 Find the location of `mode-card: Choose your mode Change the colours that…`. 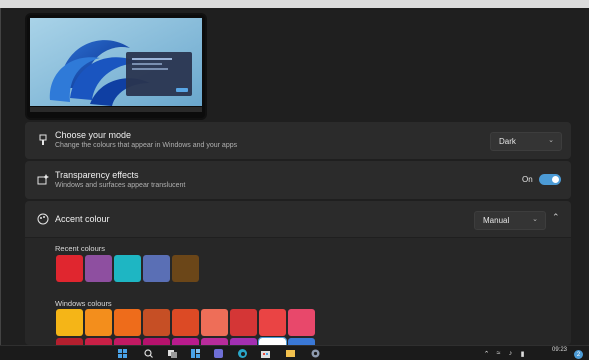

mode-card: Choose your mode Change the colours that… is located at coordinates (298, 140).